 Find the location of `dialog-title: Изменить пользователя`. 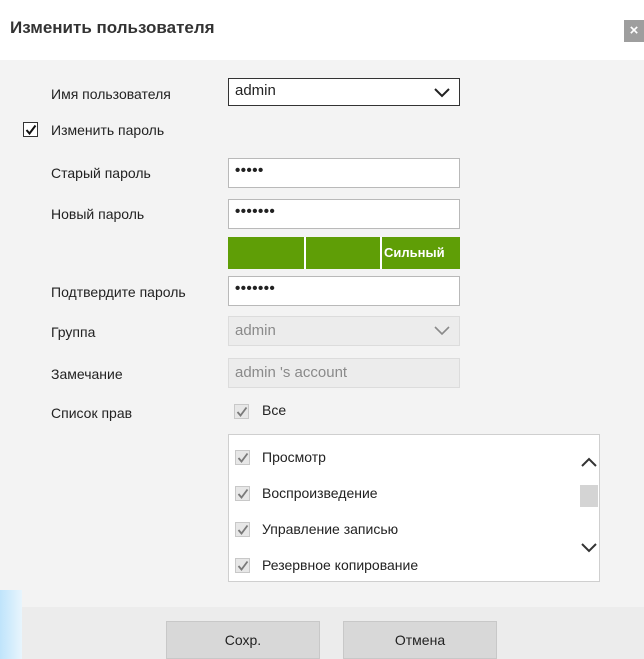

dialog-title: Изменить пользователя is located at coordinates (112, 27).